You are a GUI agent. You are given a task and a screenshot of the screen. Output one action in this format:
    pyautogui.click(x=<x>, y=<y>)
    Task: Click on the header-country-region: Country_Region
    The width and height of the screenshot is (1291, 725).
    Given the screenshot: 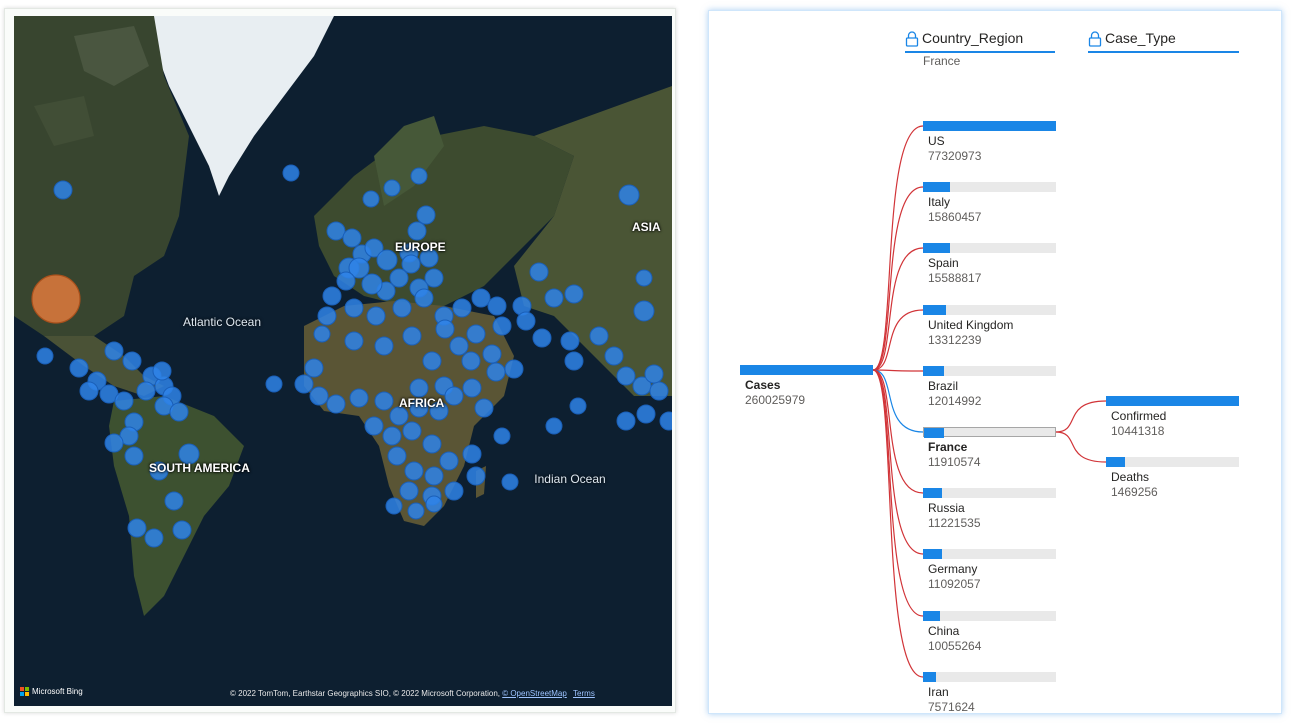 What is the action you would take?
    pyautogui.click(x=980, y=41)
    